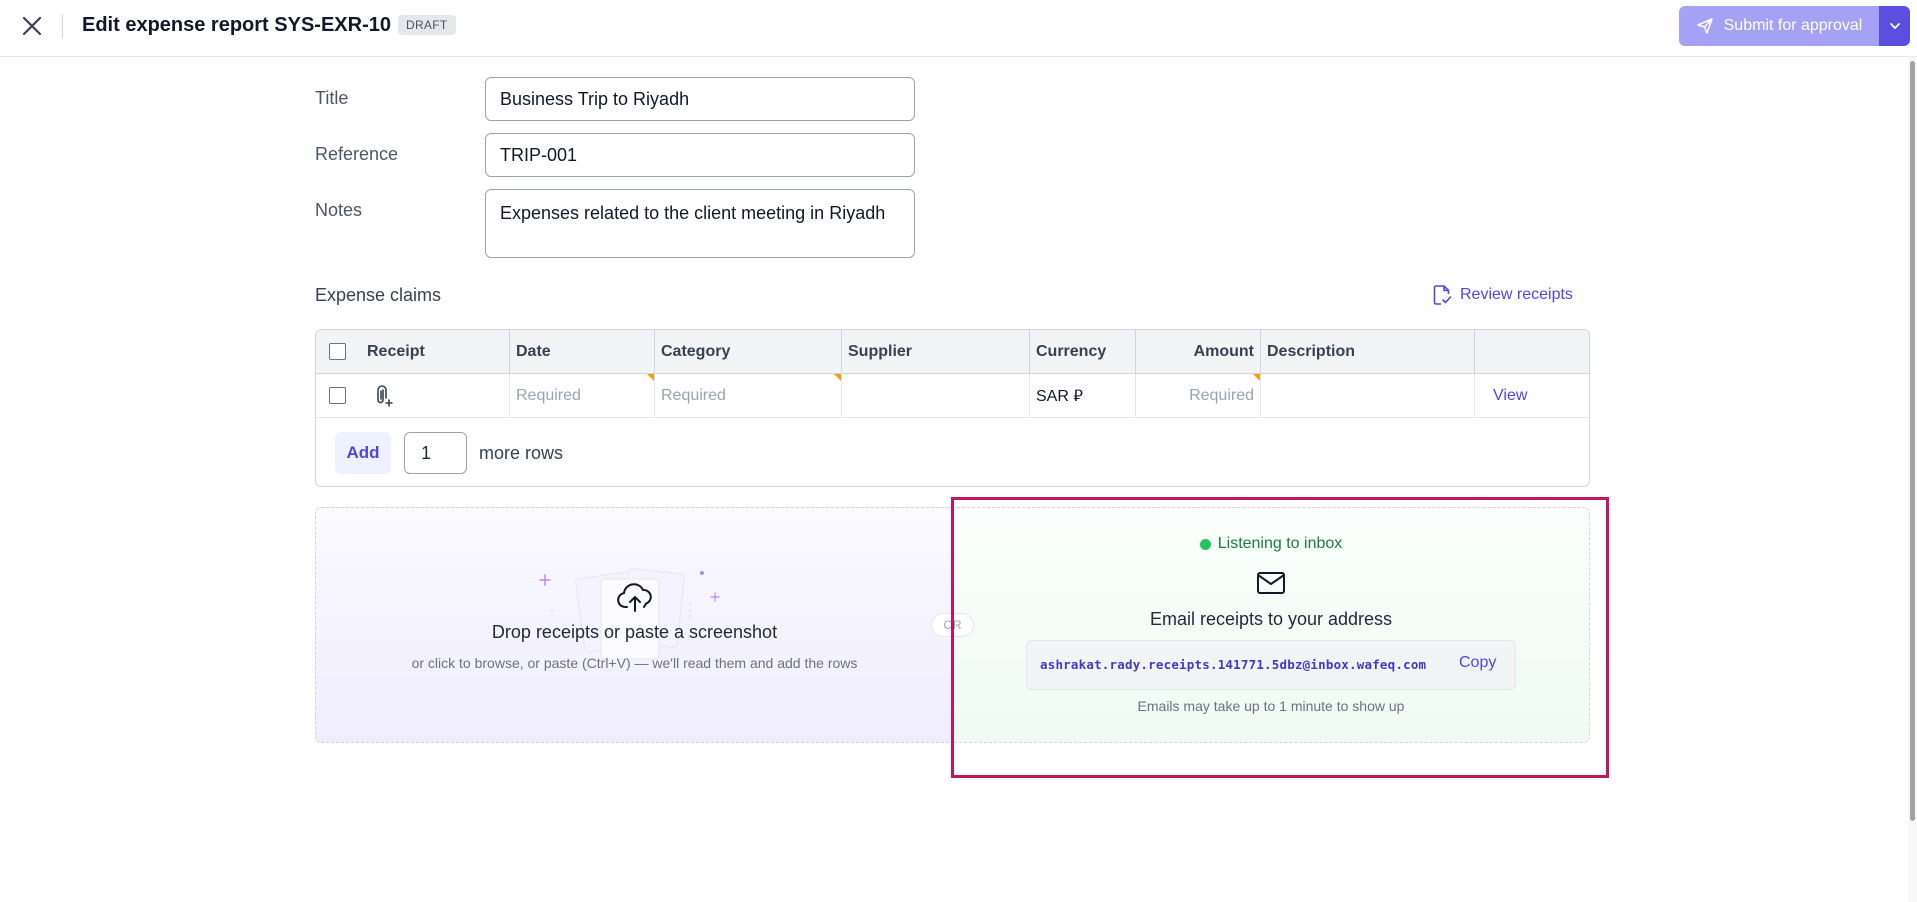 The height and width of the screenshot is (902, 1917). I want to click on listening-label: Listening to inbox, so click(1280, 543).